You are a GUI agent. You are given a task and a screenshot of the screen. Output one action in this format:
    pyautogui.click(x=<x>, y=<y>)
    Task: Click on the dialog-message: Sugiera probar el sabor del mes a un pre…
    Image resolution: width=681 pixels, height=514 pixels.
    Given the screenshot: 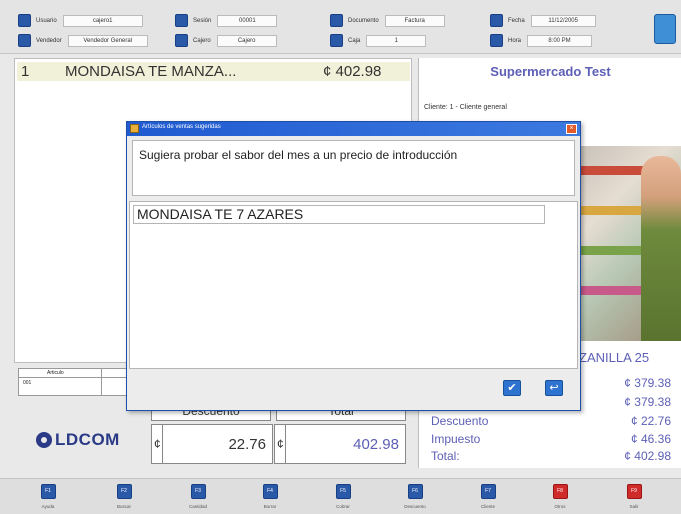 What is the action you would take?
    pyautogui.click(x=353, y=168)
    